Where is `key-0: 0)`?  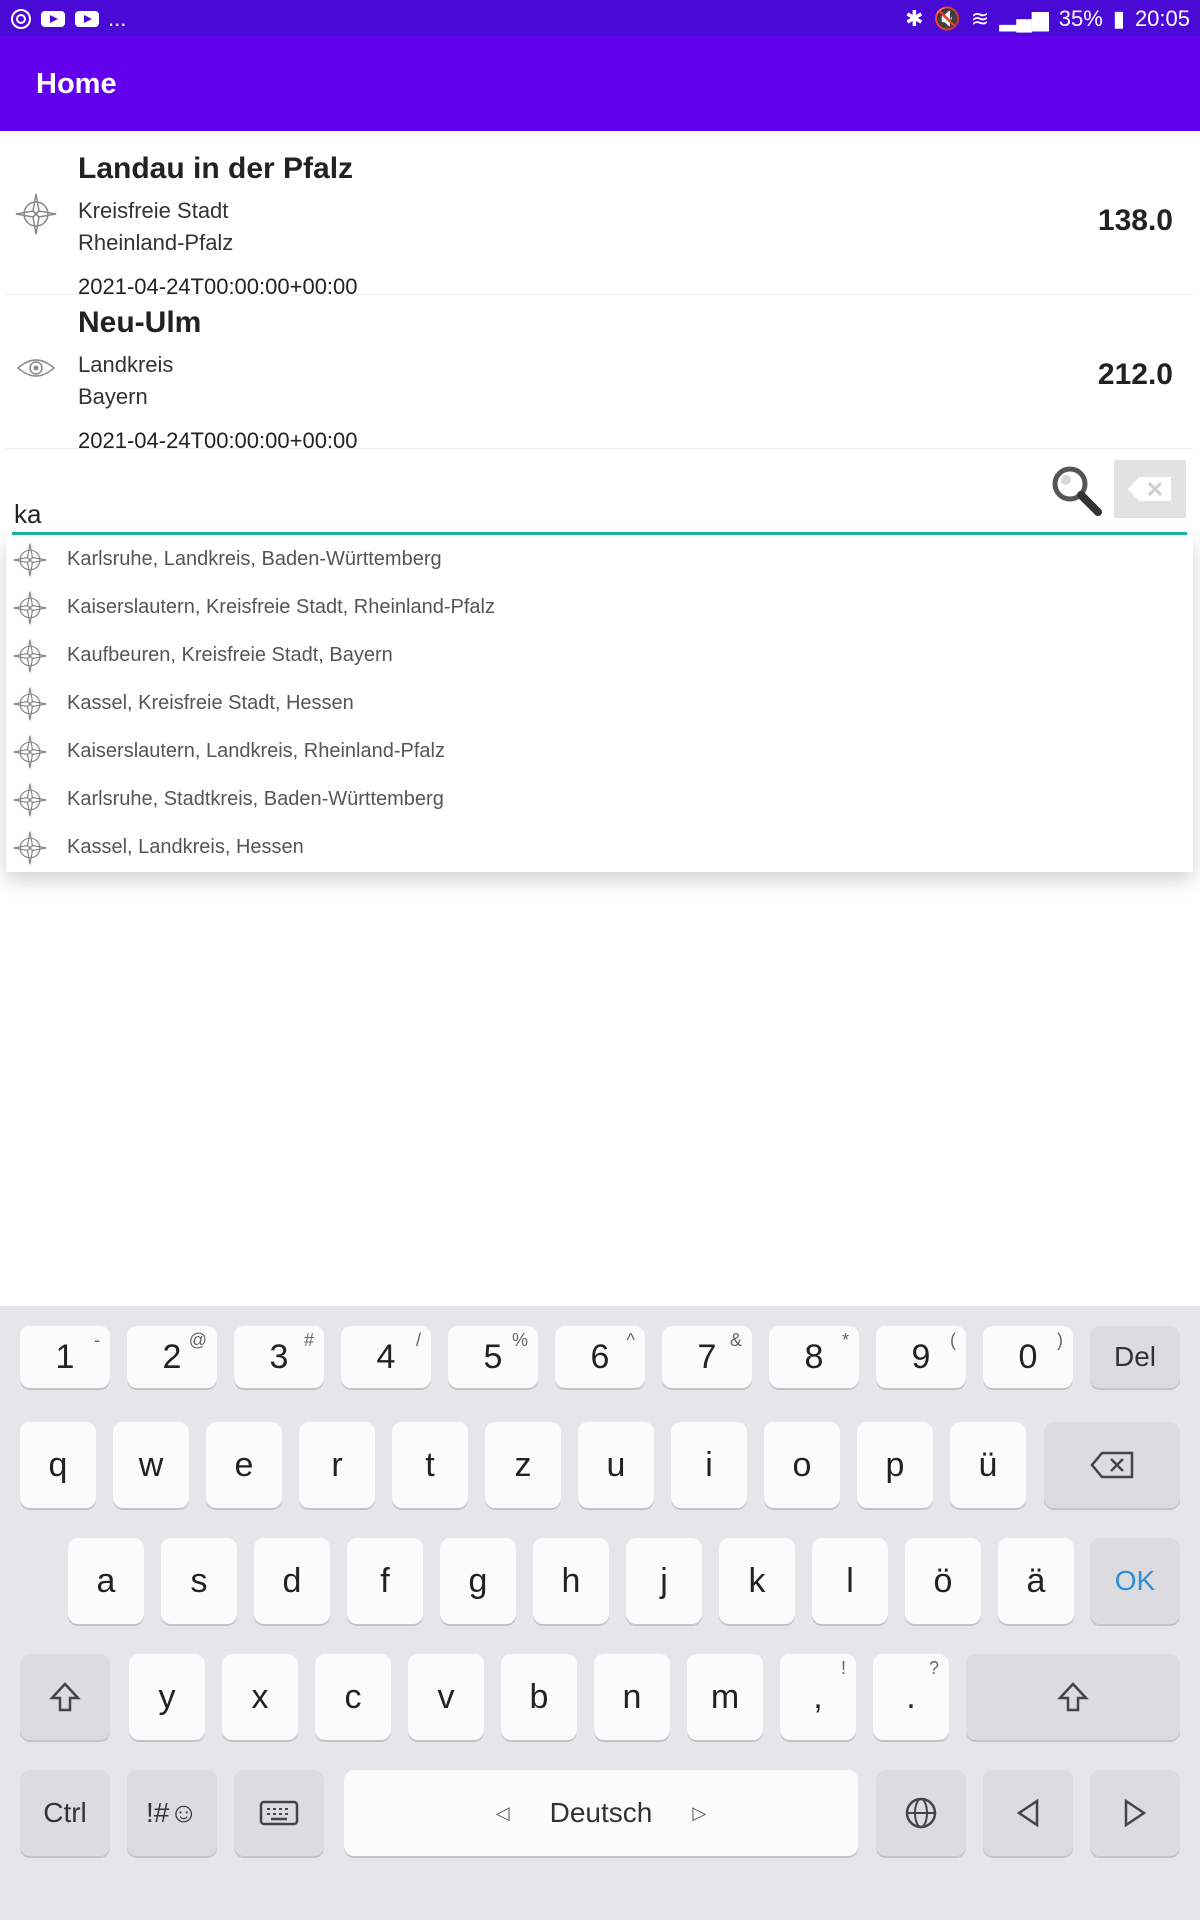
key-0: 0) is located at coordinates (1028, 1357).